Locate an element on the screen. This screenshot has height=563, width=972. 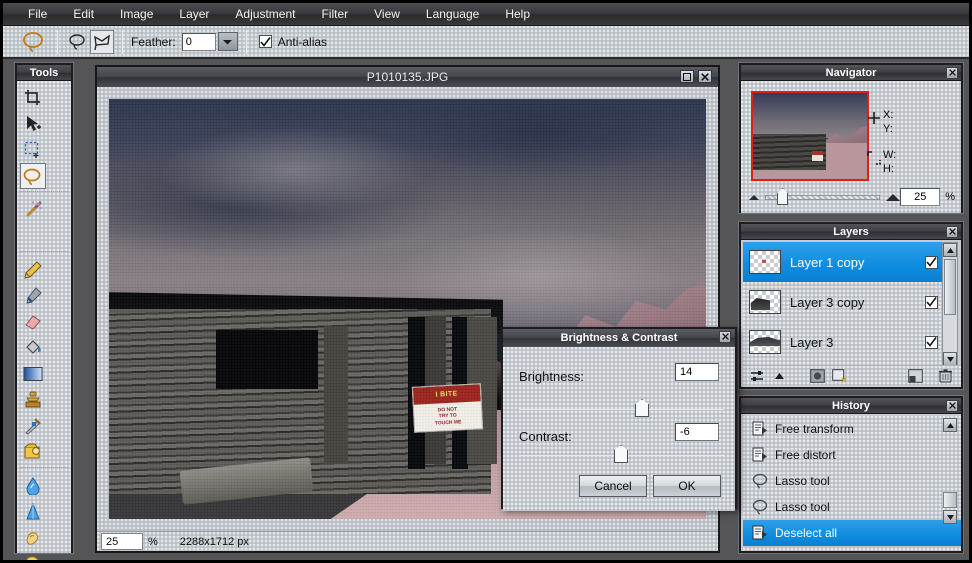
feather-dropdown-button is located at coordinates (227, 41).